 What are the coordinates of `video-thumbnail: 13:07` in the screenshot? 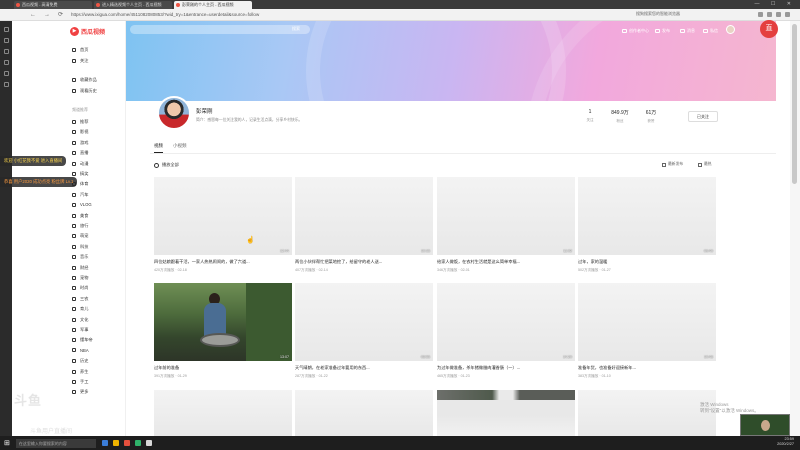 It's located at (223, 322).